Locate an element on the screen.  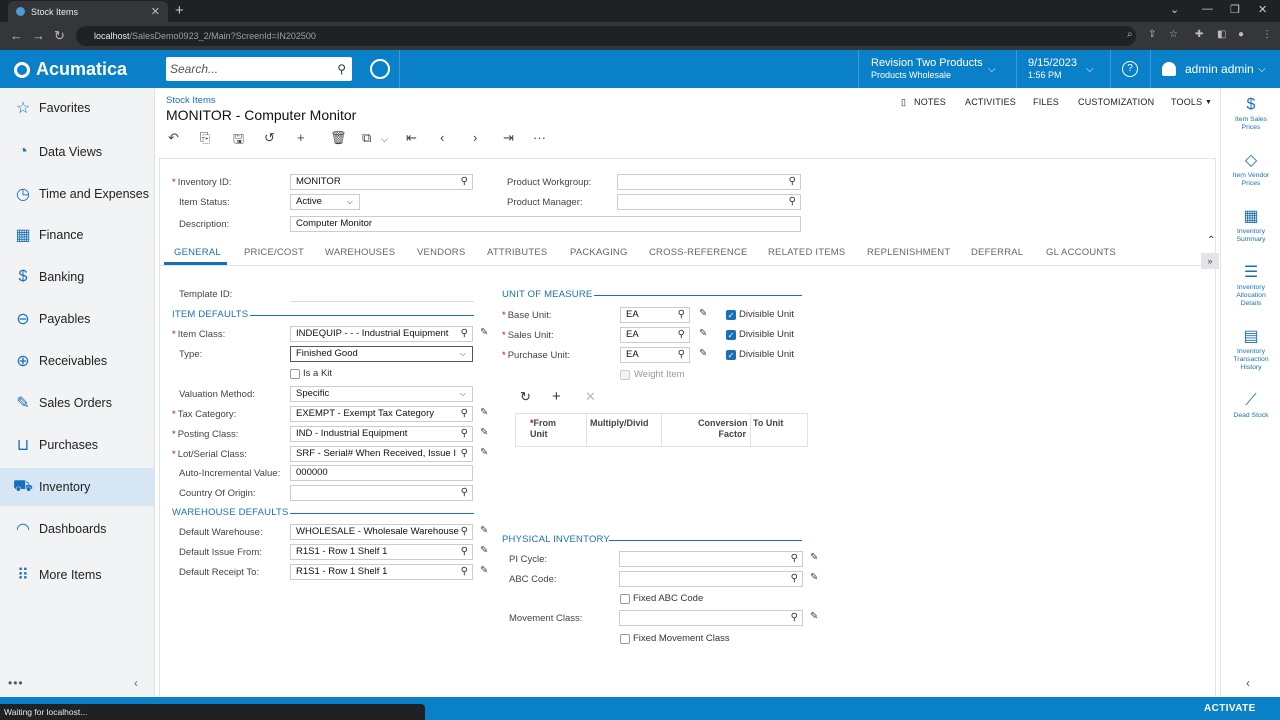
product-workgroup-field: ⚲ is located at coordinates (709, 182).